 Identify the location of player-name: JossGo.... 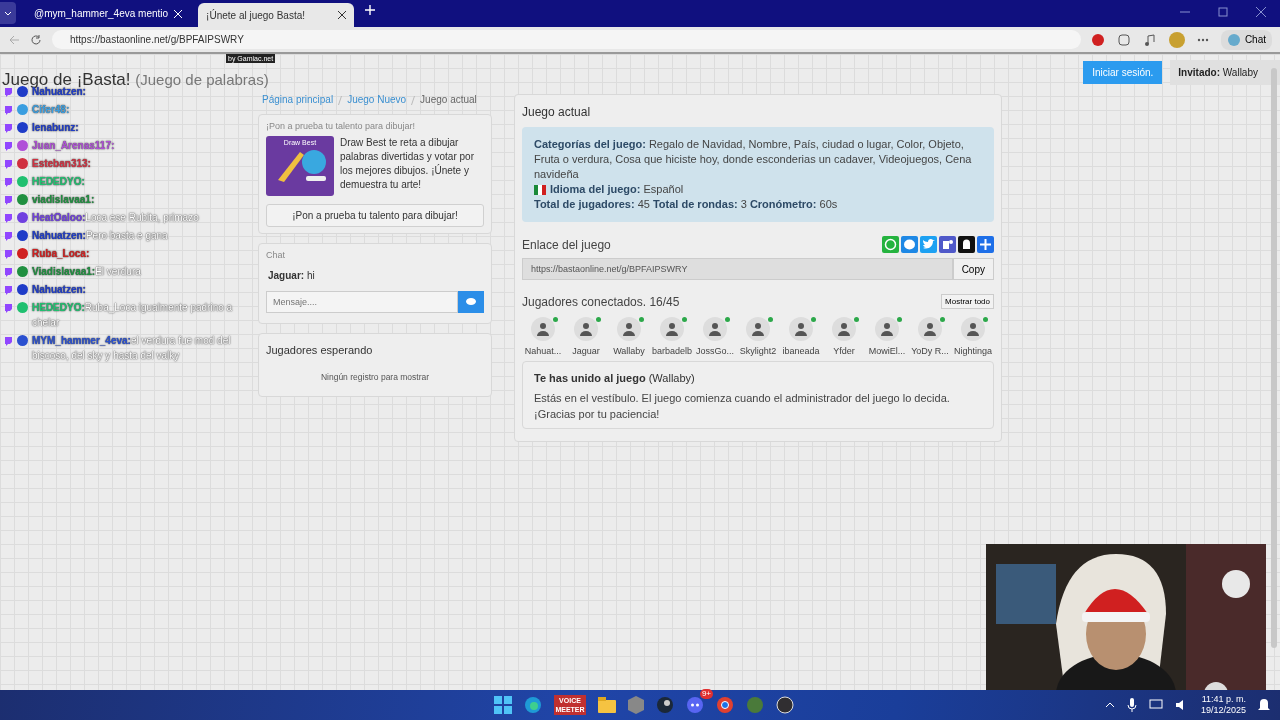
(715, 351).